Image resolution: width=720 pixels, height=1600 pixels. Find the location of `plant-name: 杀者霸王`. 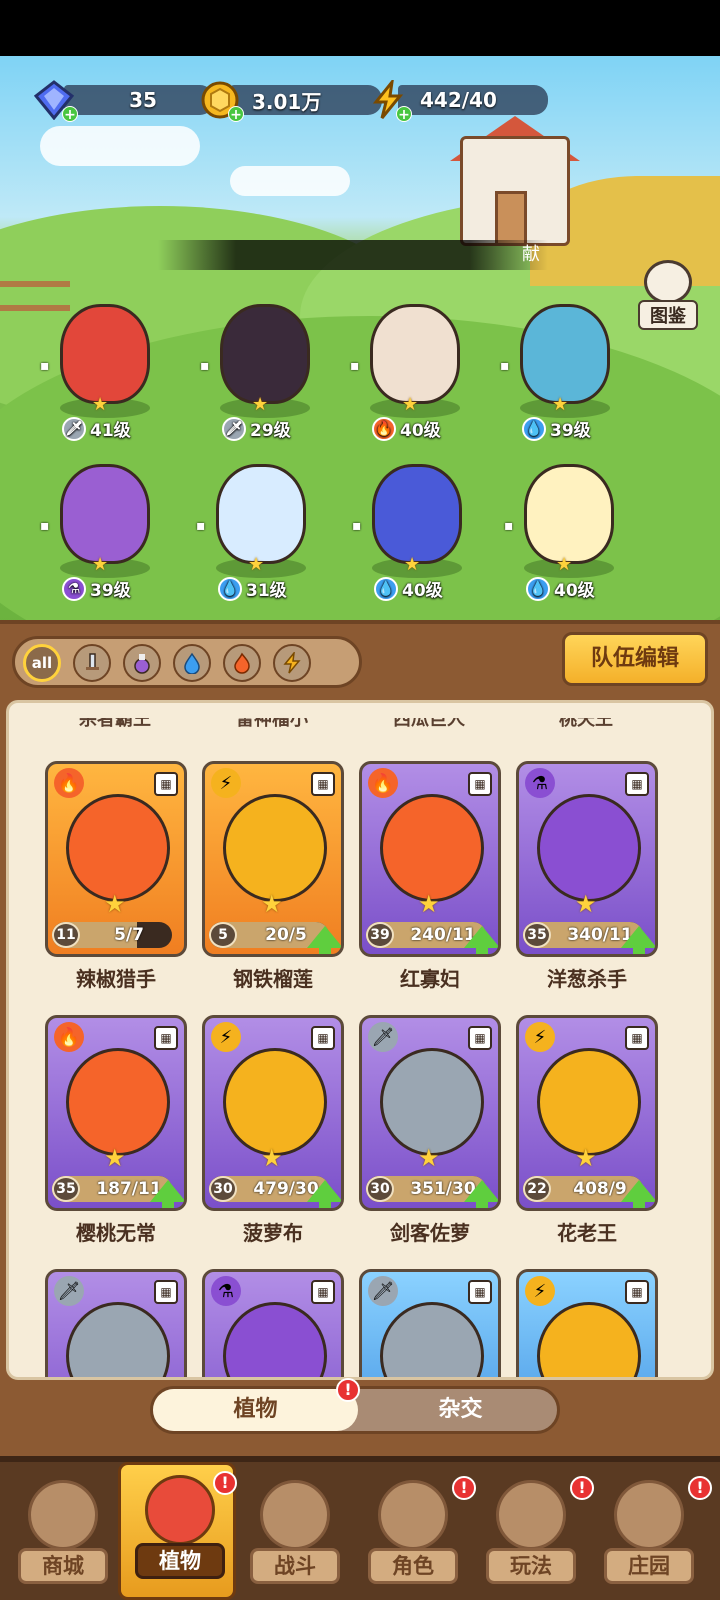

plant-name: 杀者霸王 is located at coordinates (115, 719).